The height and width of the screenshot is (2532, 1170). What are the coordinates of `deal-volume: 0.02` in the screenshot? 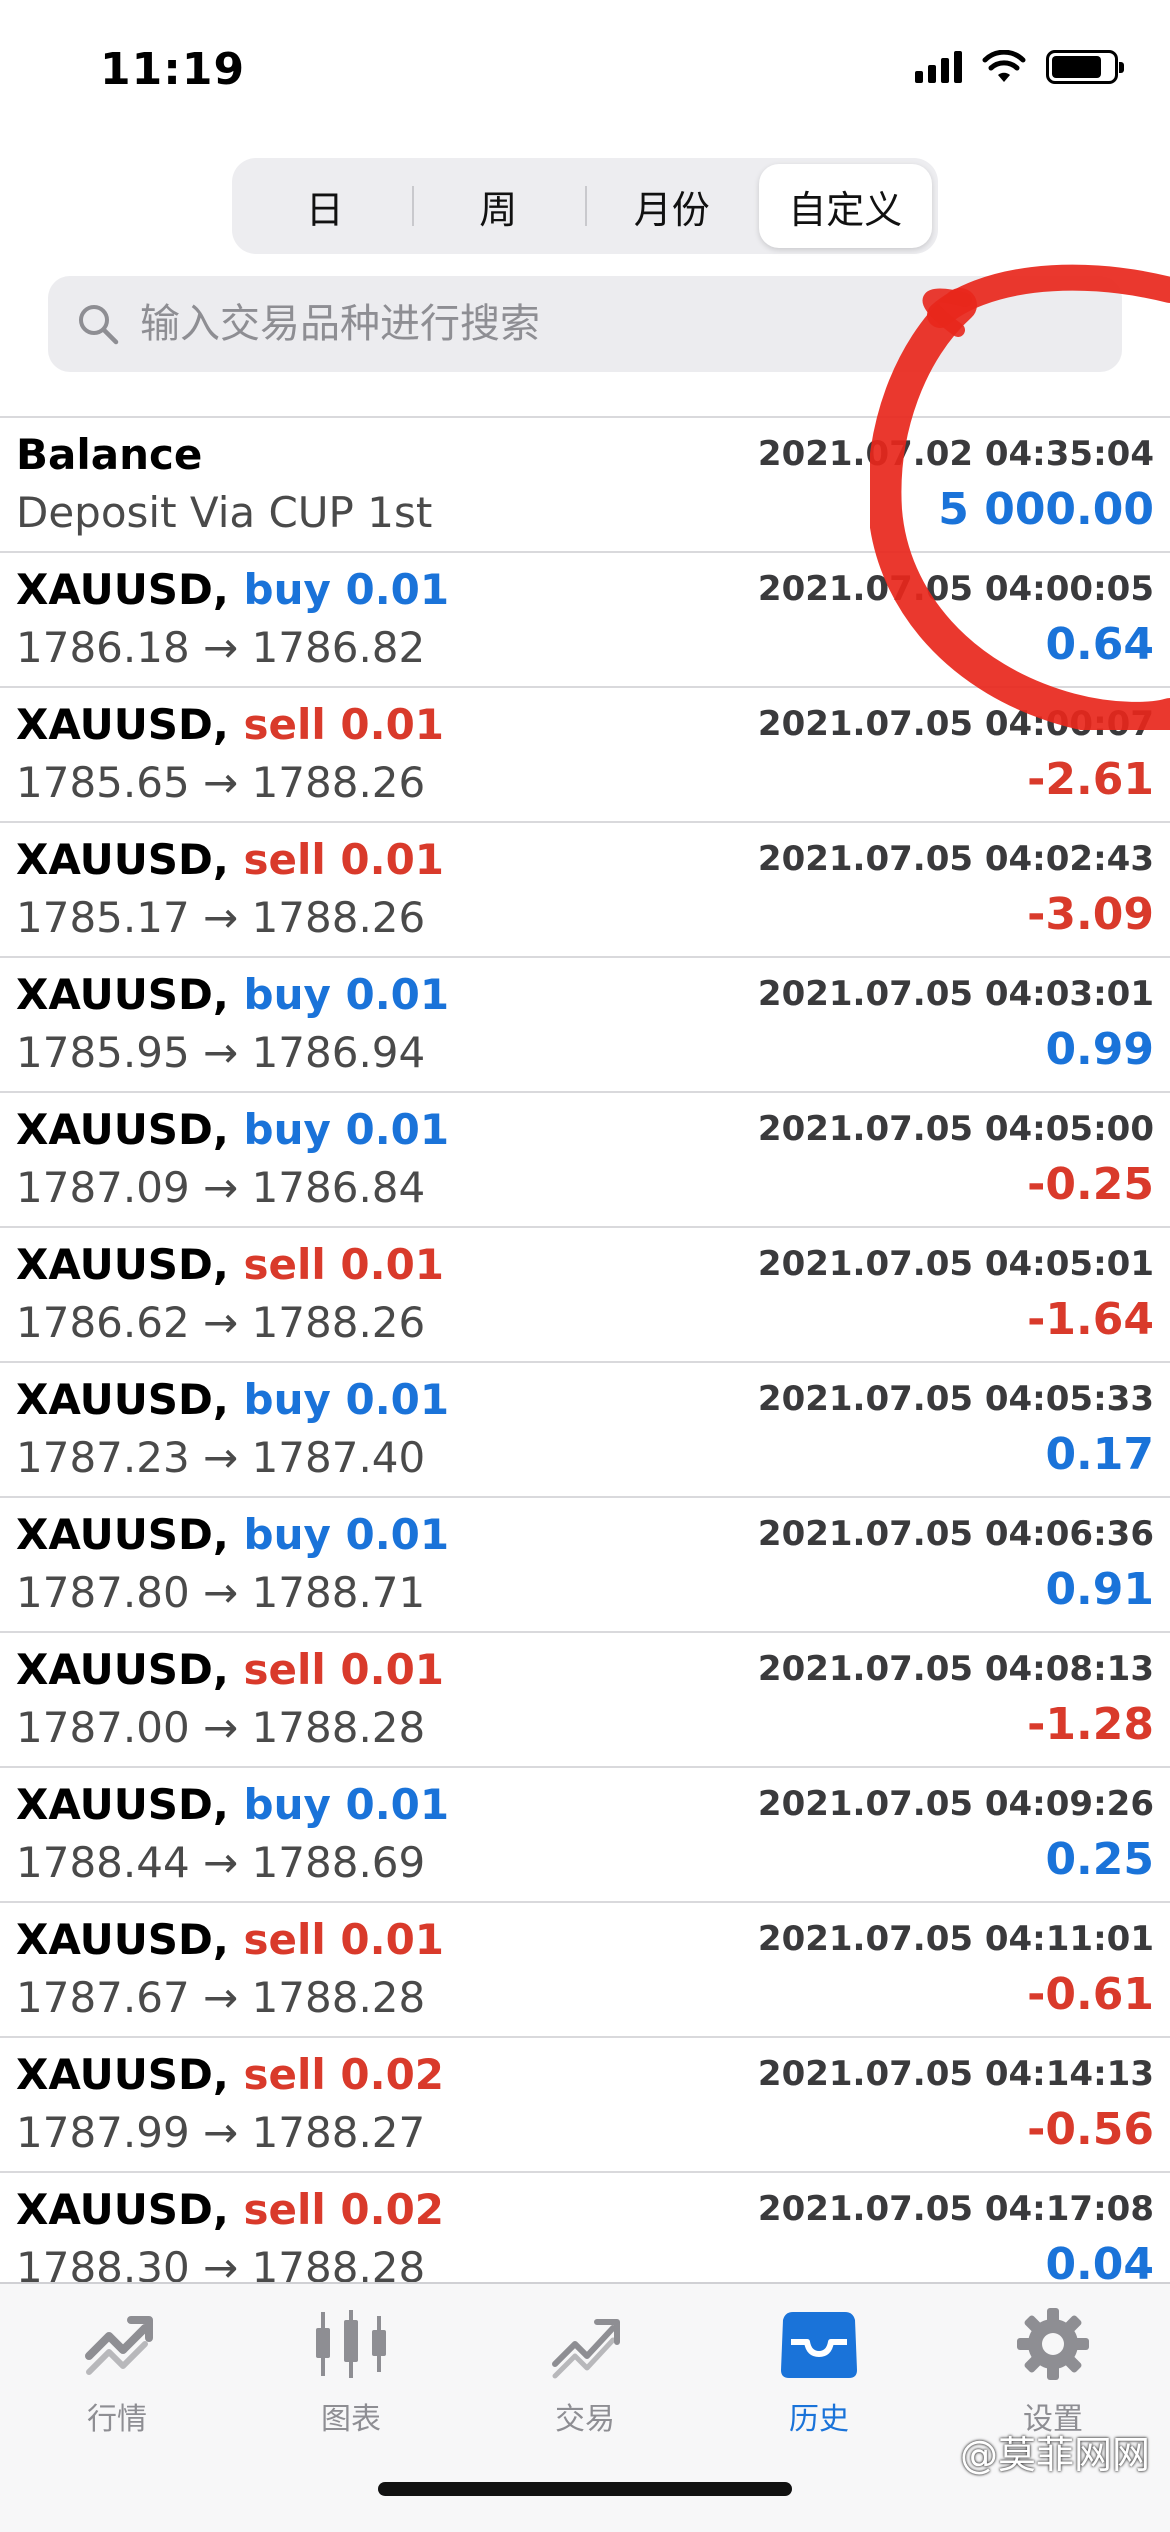 It's located at (392, 2209).